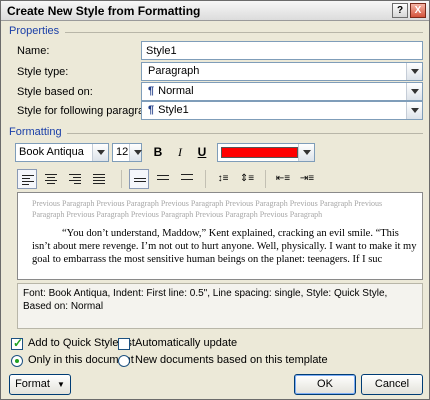 Image resolution: width=430 pixels, height=400 pixels. I want to click on close-button: X, so click(418, 10).